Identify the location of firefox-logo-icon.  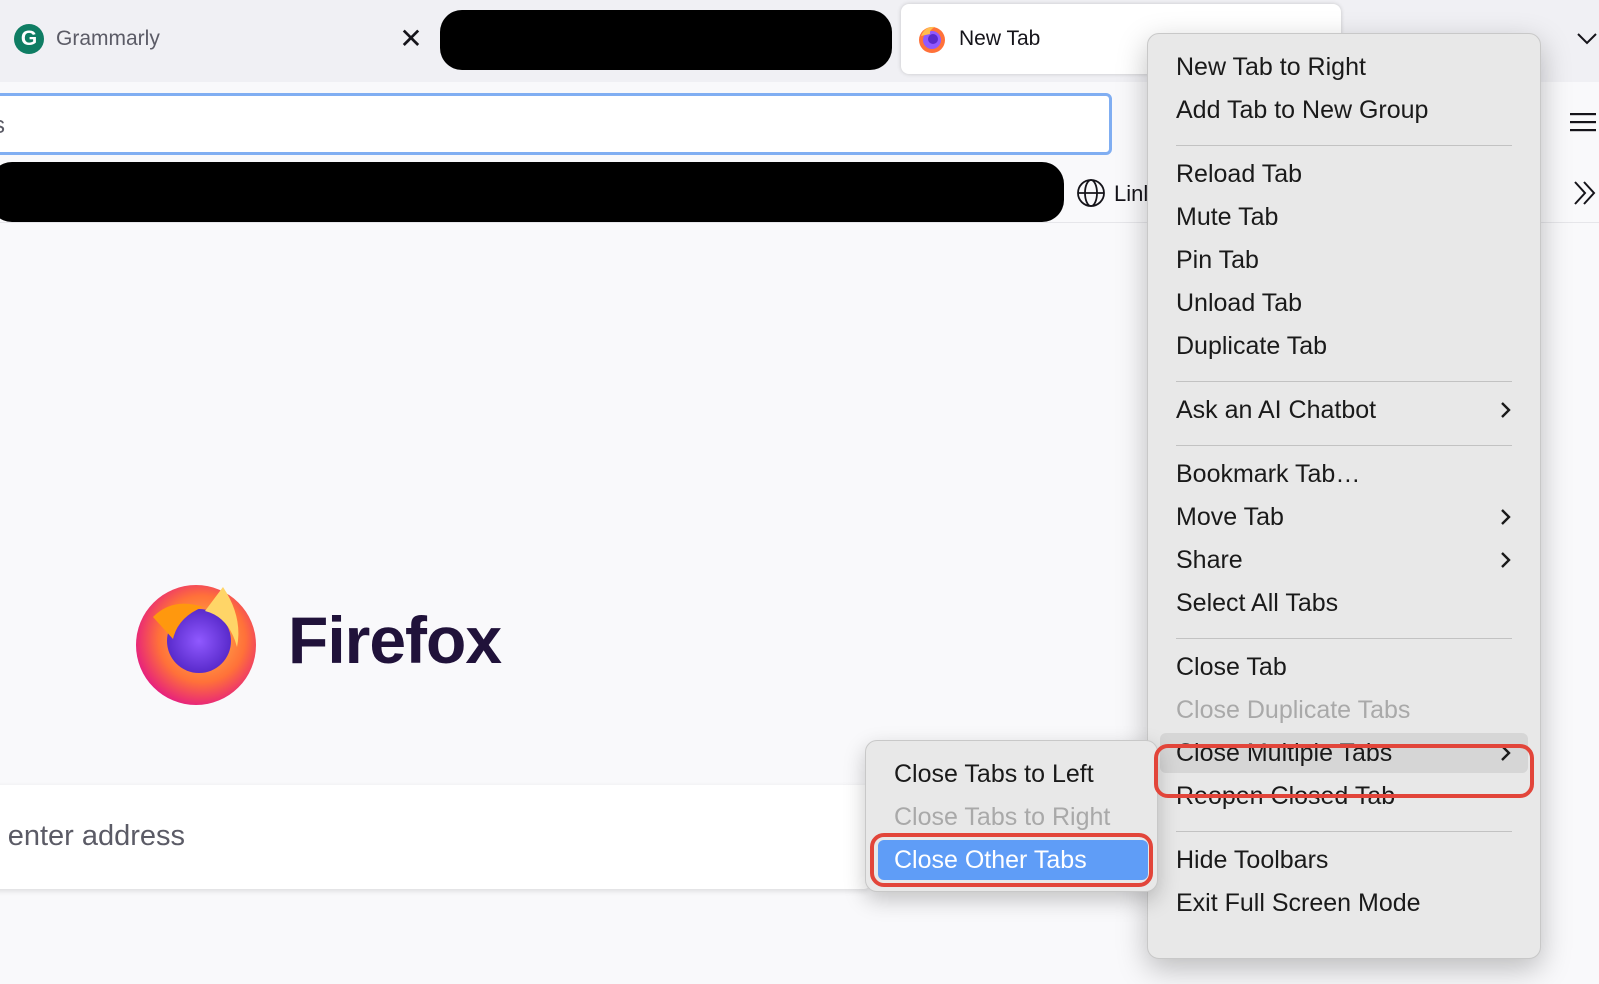
(196, 645).